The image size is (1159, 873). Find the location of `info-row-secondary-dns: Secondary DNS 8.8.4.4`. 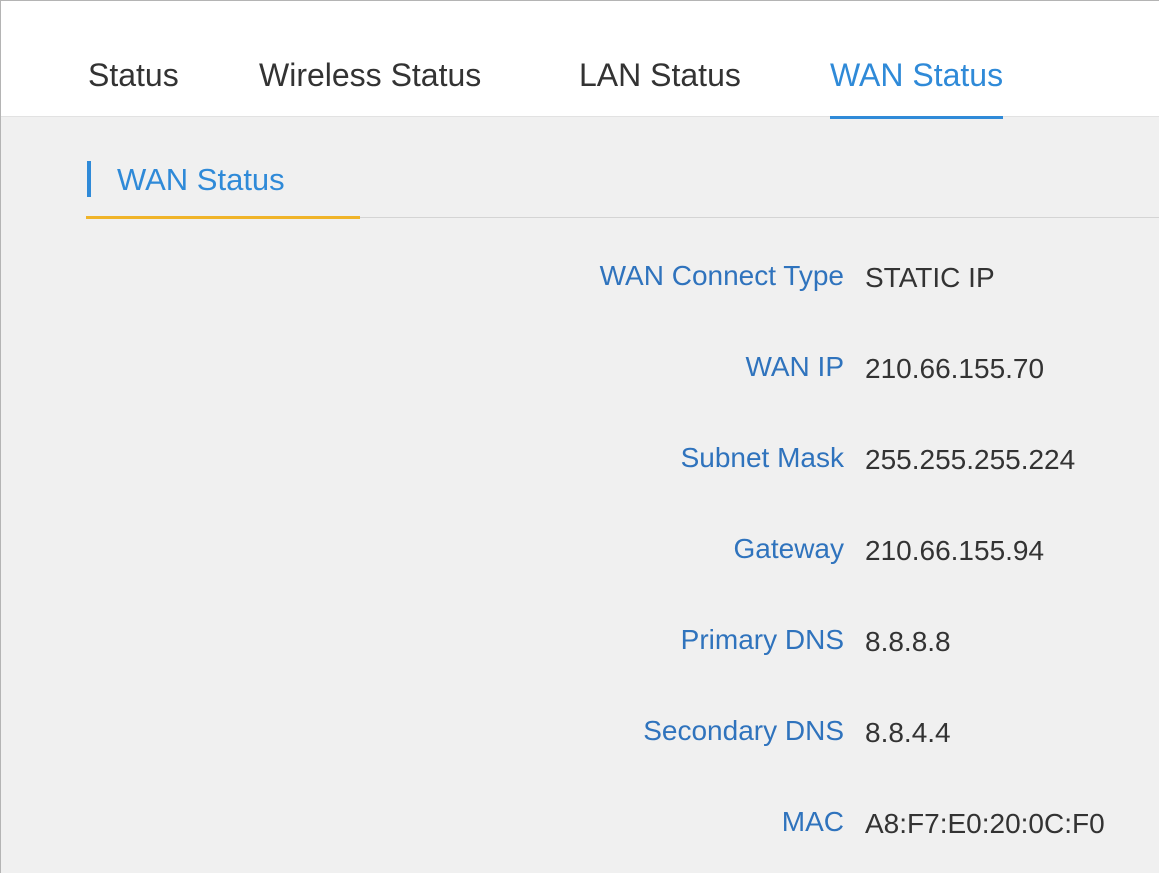

info-row-secondary-dns: Secondary DNS 8.8.4.4 is located at coordinates (580, 749).